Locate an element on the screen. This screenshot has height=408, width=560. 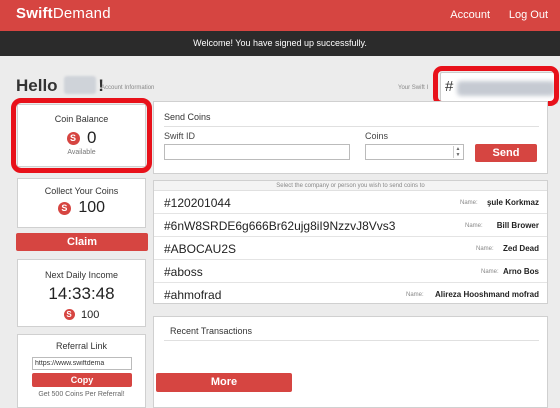
recipient-name: Alireza Hooshmand mofrad is located at coordinates (486, 294).